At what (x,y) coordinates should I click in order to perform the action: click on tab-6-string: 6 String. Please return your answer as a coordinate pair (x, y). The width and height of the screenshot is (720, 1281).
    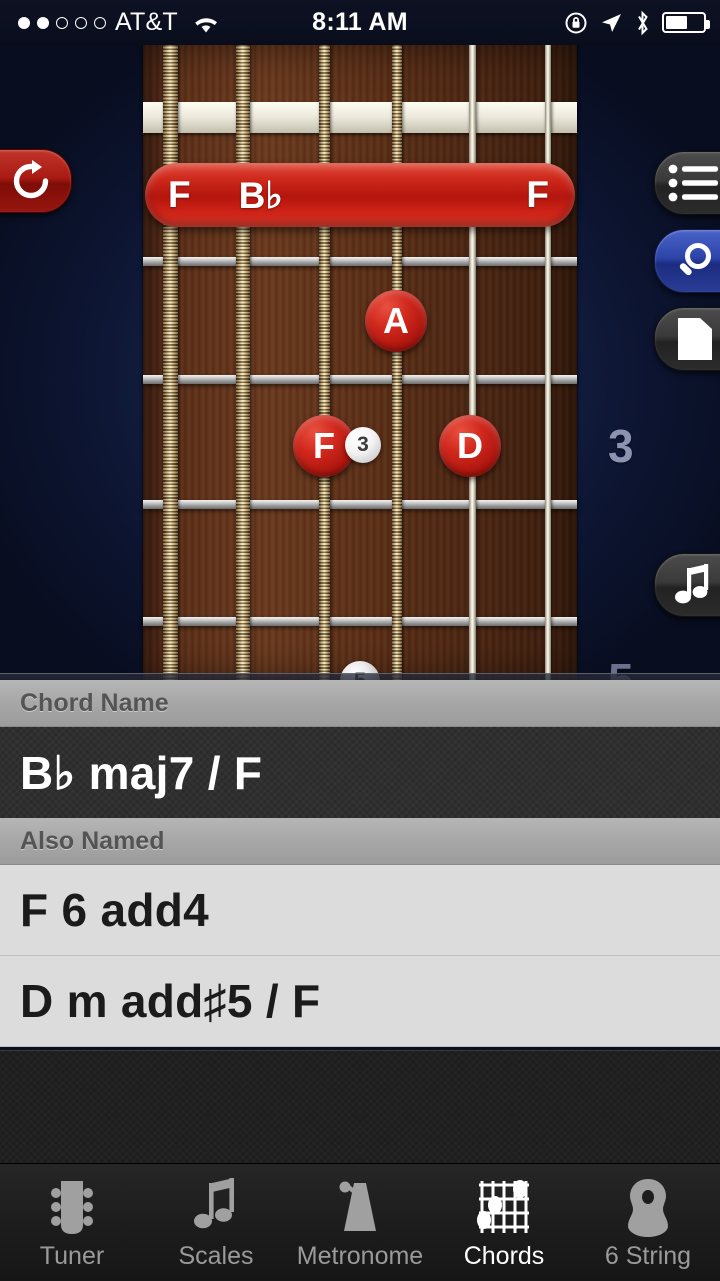
    Looking at the image, I should click on (648, 1222).